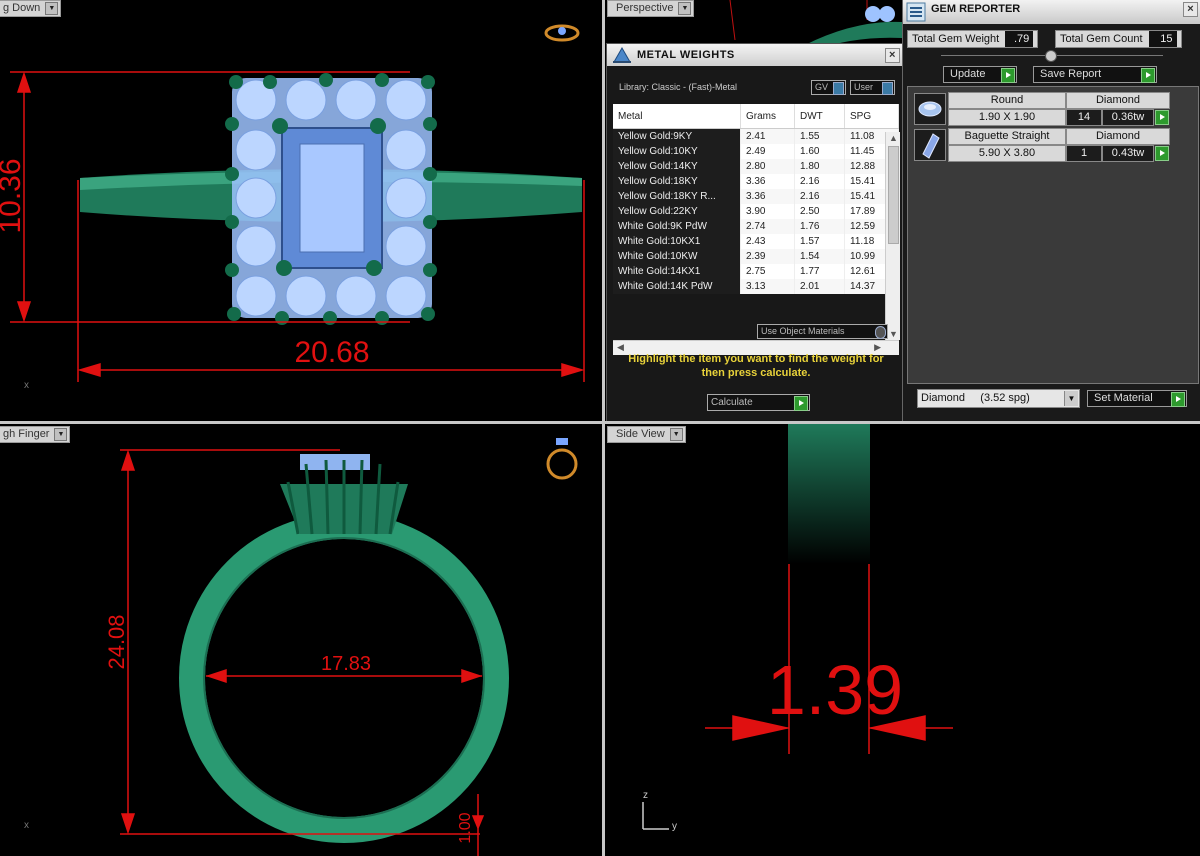  I want to click on metal-cell: Yellow Gold:22KY, so click(677, 211).